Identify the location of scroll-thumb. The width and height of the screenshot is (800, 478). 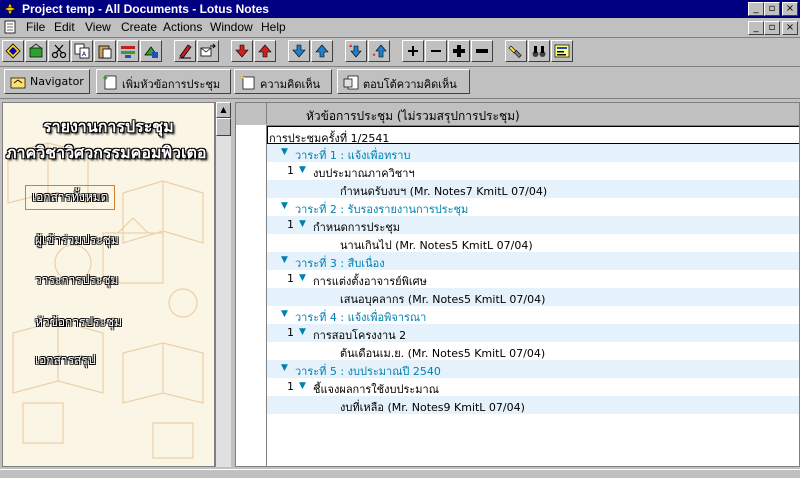
(223, 127).